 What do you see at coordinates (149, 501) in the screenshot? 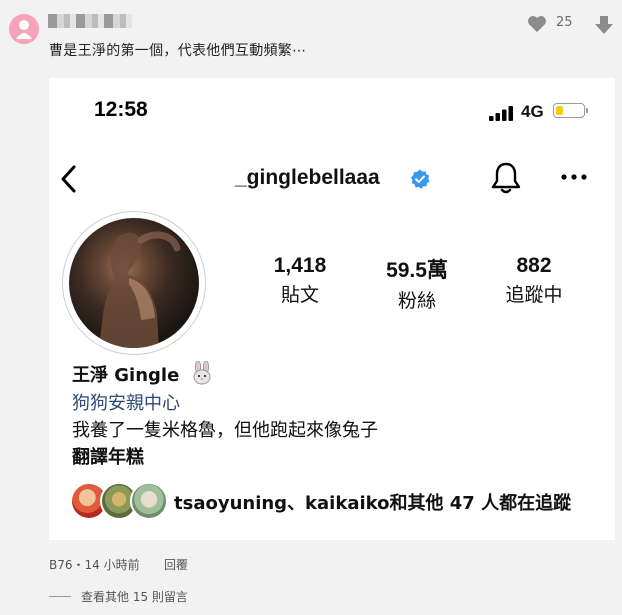
I see `follower-avatar` at bounding box center [149, 501].